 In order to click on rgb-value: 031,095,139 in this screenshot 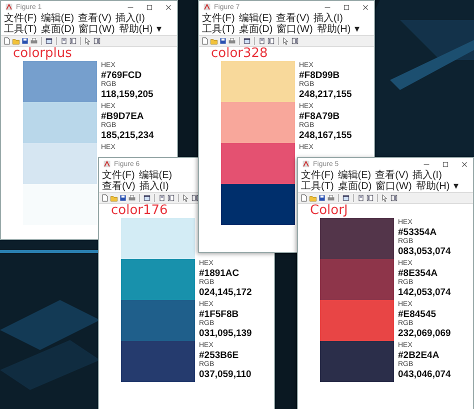, I will do `click(225, 333)`.